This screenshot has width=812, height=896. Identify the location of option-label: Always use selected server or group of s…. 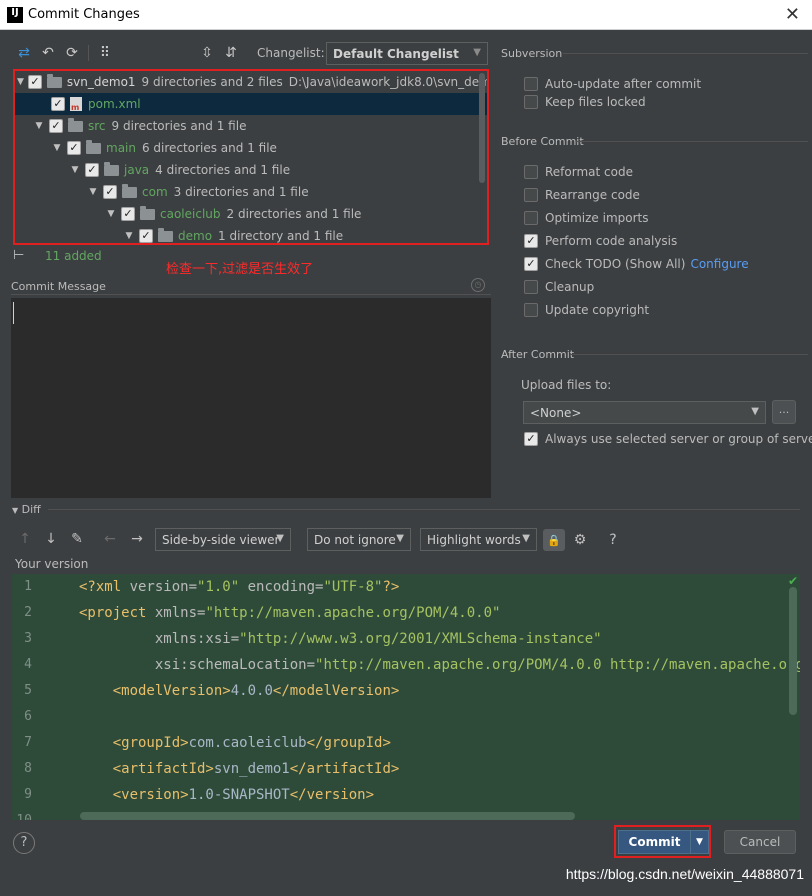
(678, 439).